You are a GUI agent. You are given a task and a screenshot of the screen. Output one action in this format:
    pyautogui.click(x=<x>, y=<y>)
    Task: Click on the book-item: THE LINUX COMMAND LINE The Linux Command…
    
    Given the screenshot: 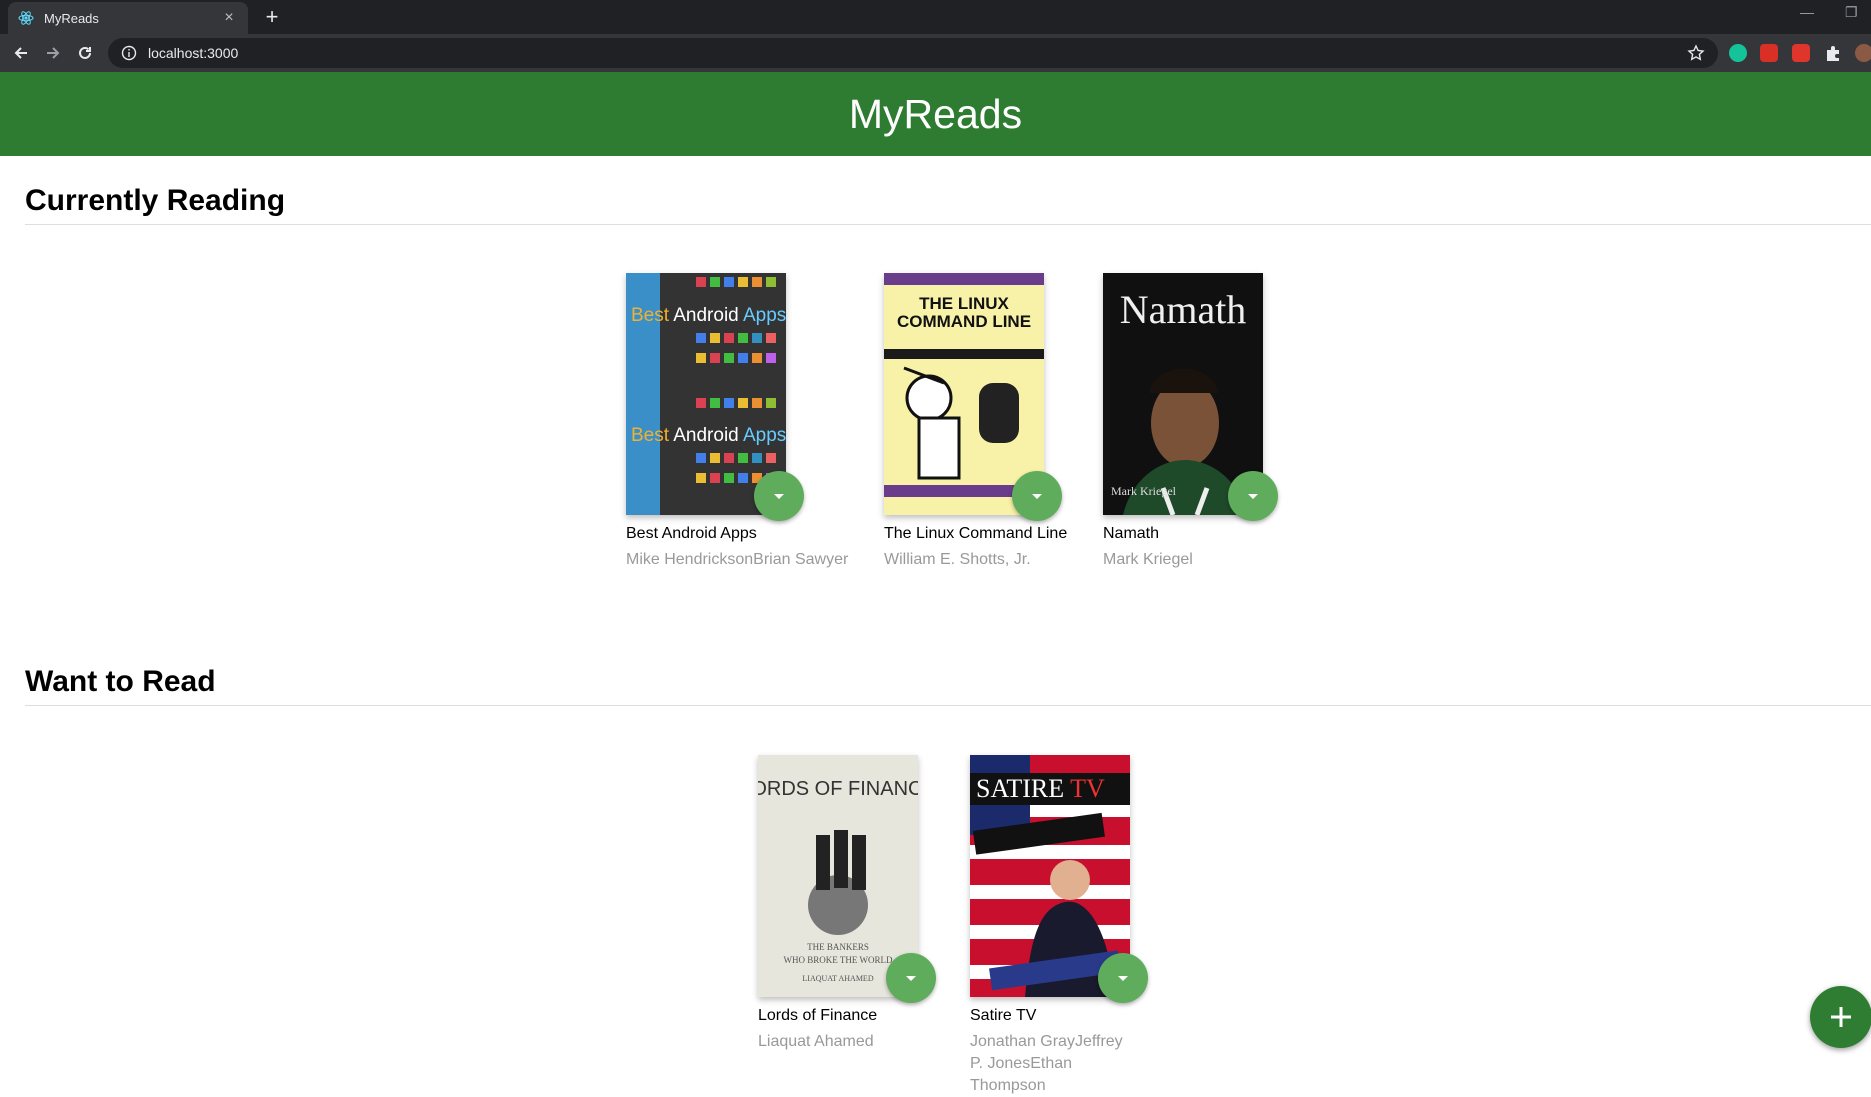 What is the action you would take?
    pyautogui.click(x=994, y=423)
    